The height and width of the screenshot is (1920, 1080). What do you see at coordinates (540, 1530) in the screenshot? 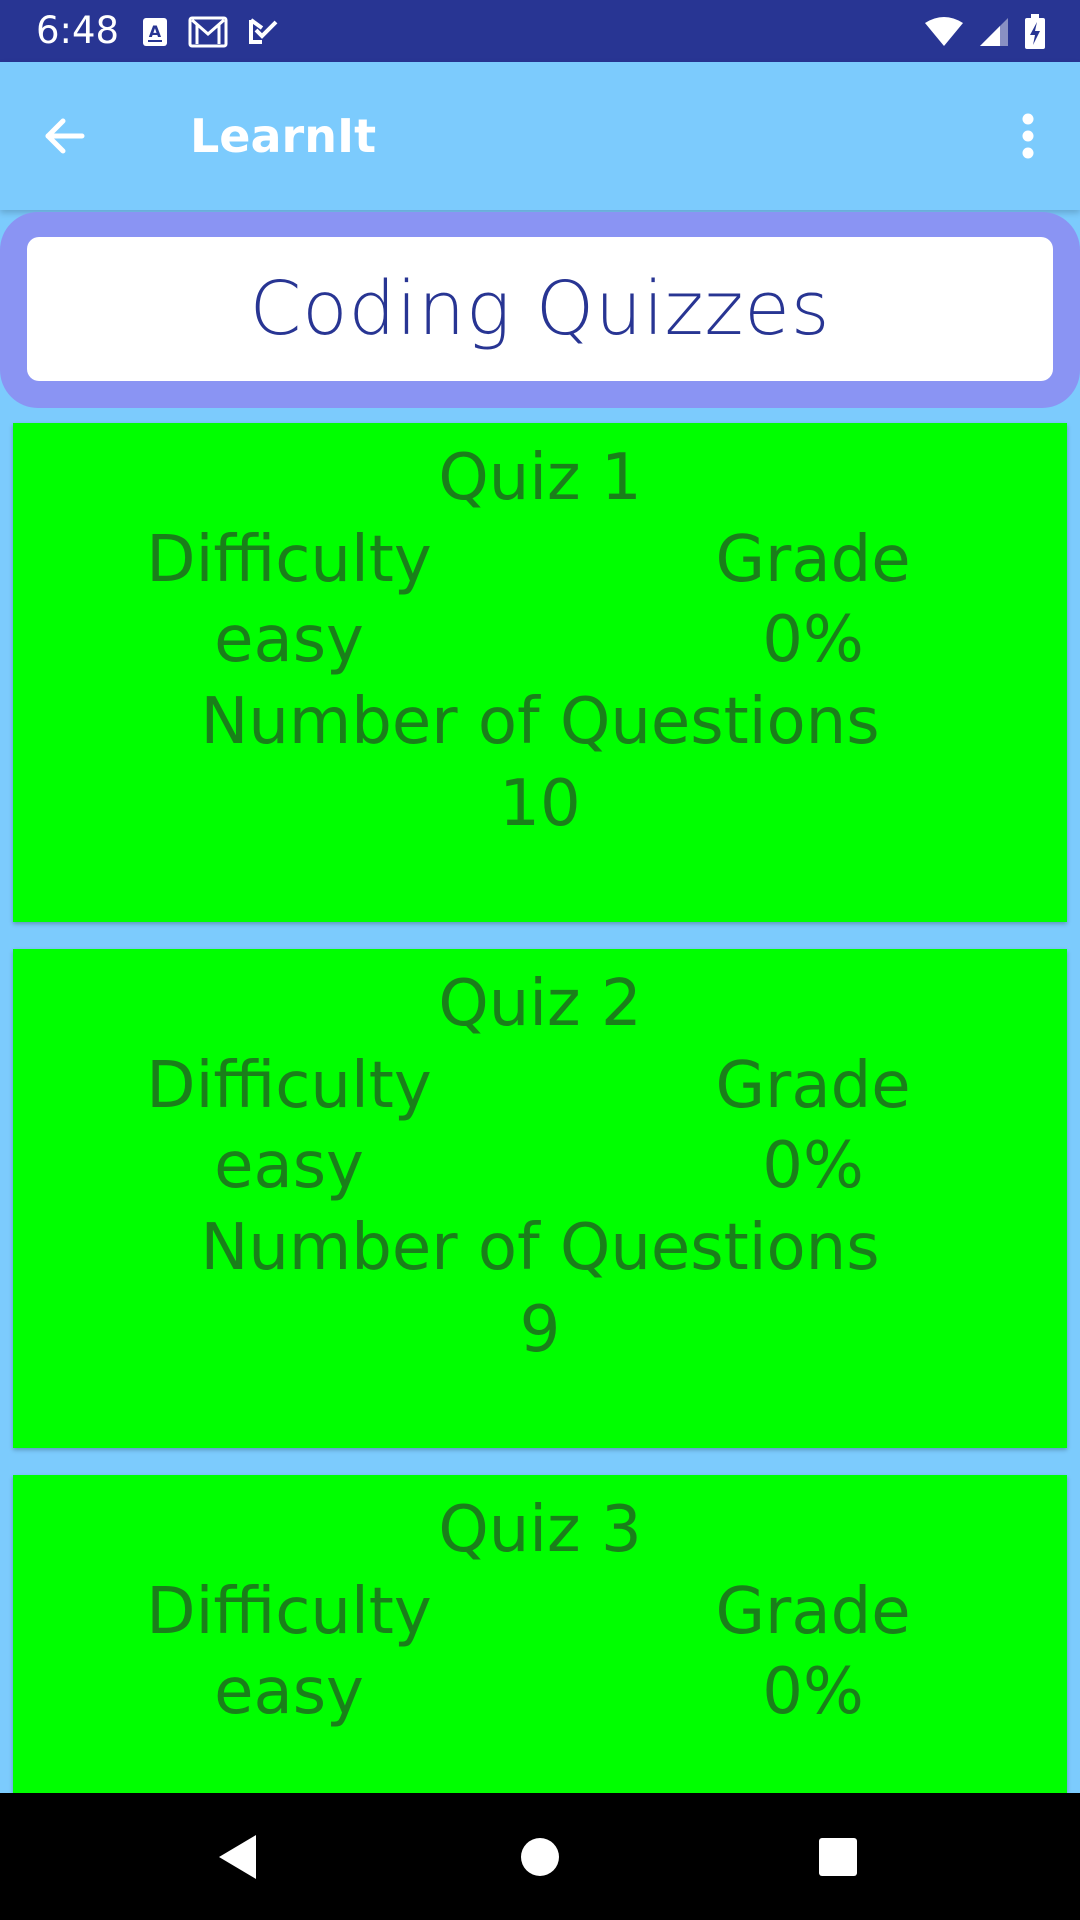
I see `quiz-title: Quiz 3` at bounding box center [540, 1530].